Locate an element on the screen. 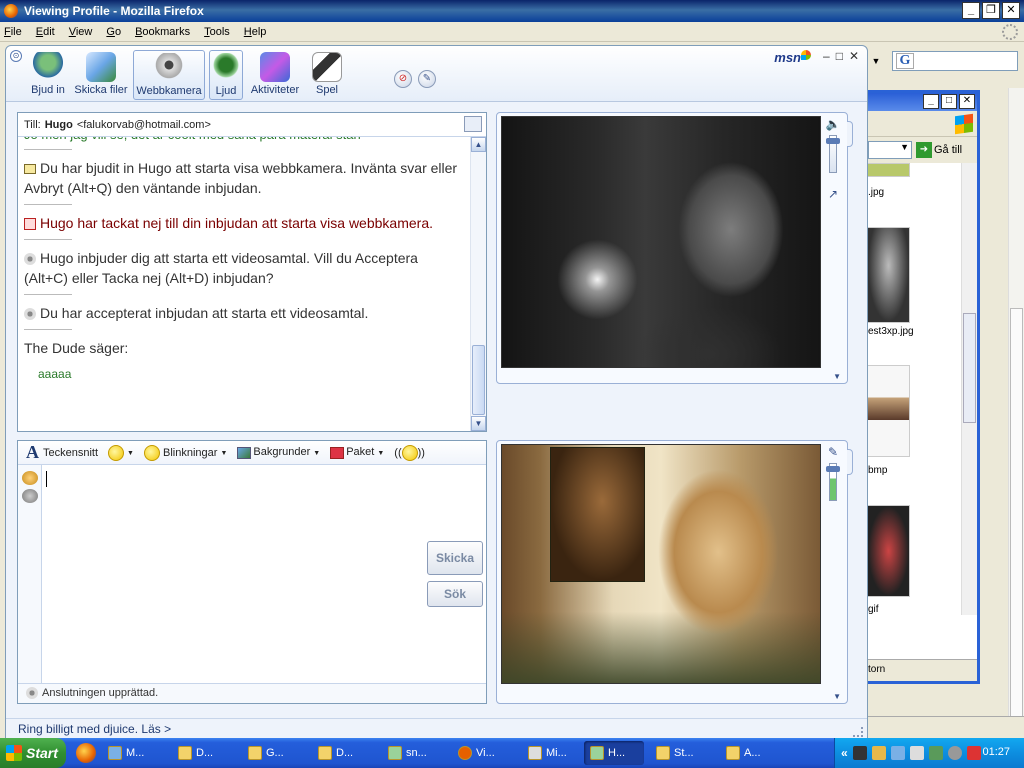 This screenshot has height=768, width=1024. menu-view: View is located at coordinates (81, 32).